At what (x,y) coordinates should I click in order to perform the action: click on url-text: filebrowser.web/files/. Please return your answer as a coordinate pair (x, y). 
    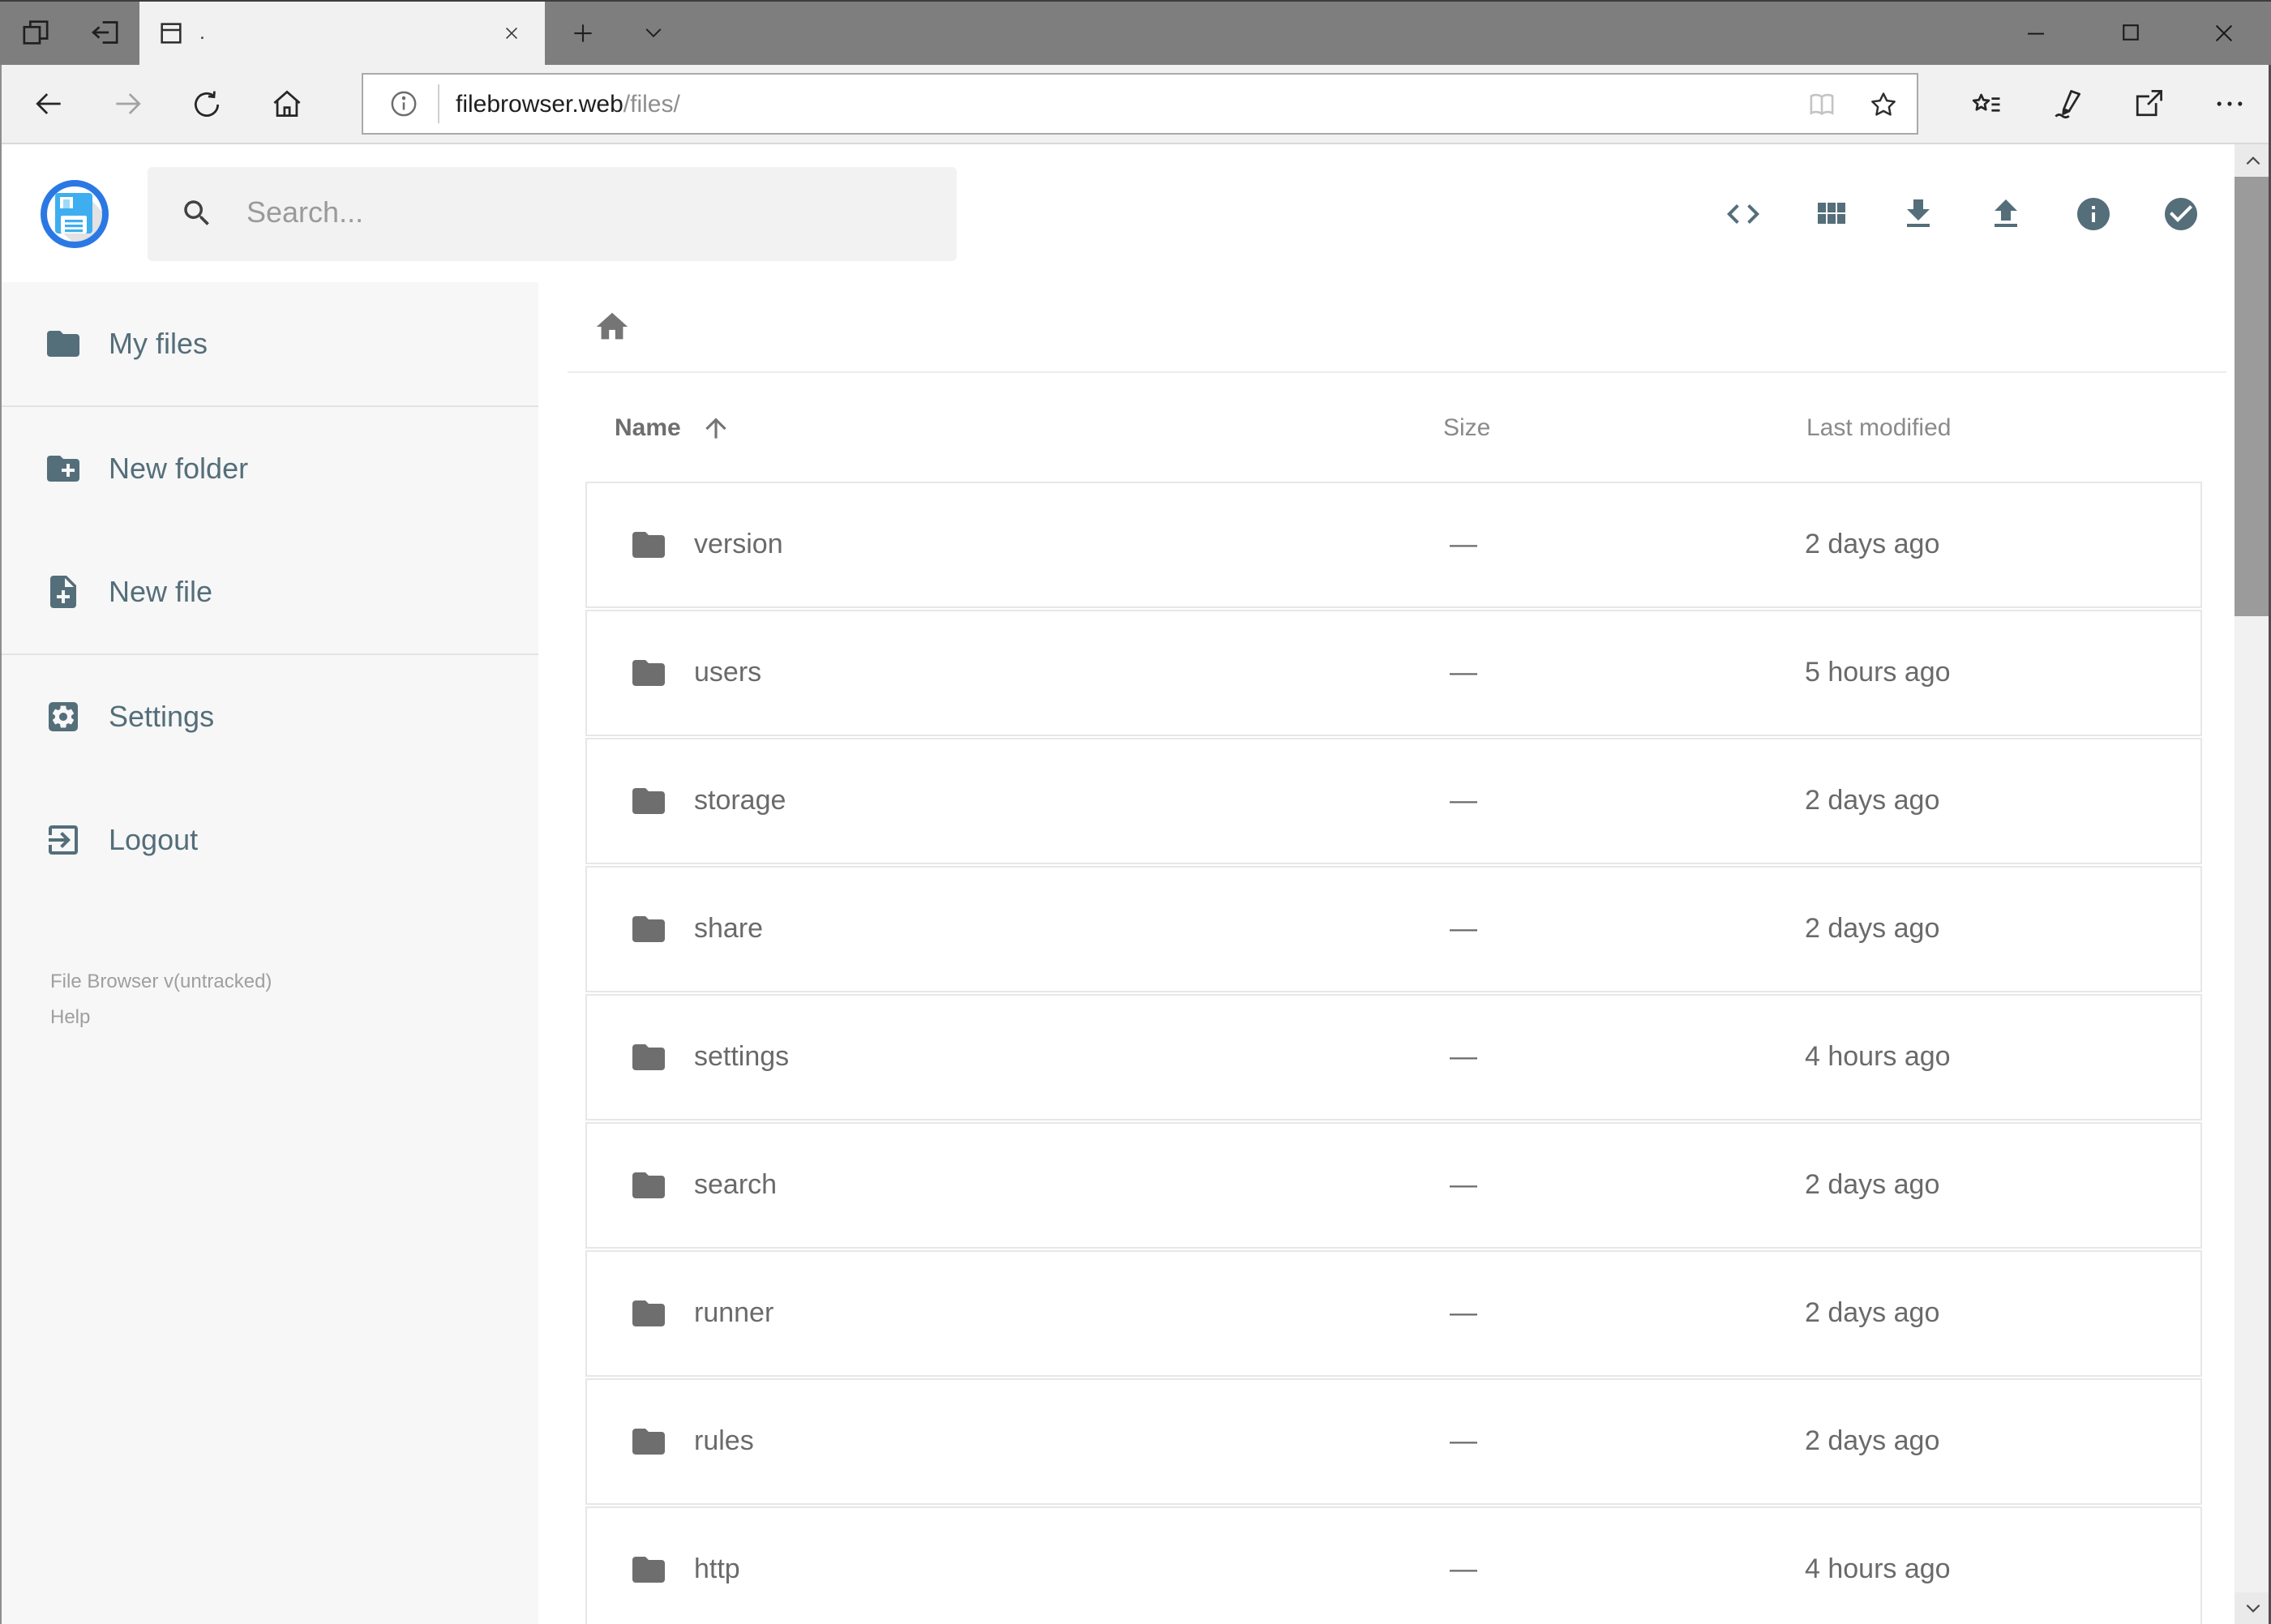
    Looking at the image, I should click on (1123, 104).